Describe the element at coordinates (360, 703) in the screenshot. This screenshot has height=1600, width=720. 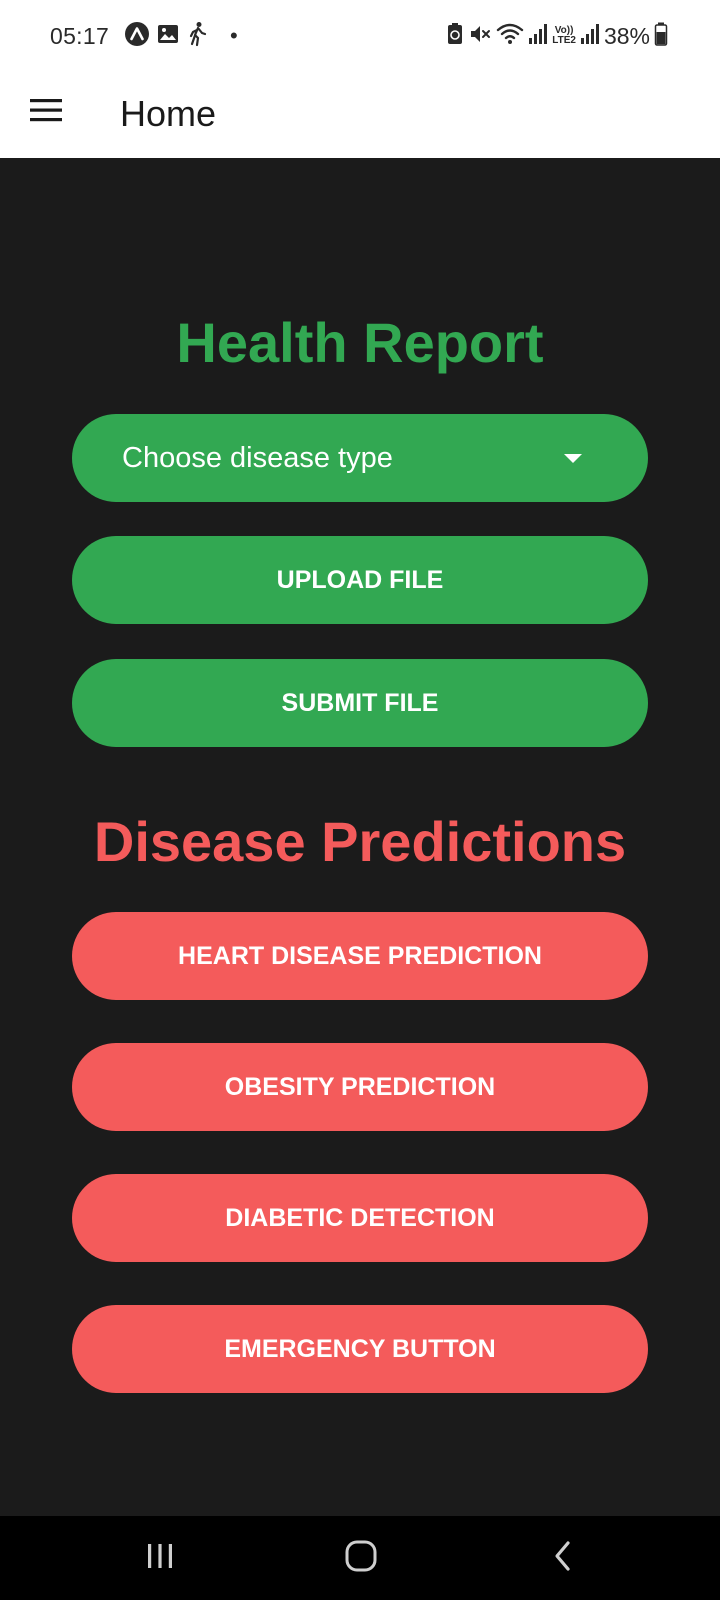
I see `submit-file-button: SUBMIT FILE` at that location.